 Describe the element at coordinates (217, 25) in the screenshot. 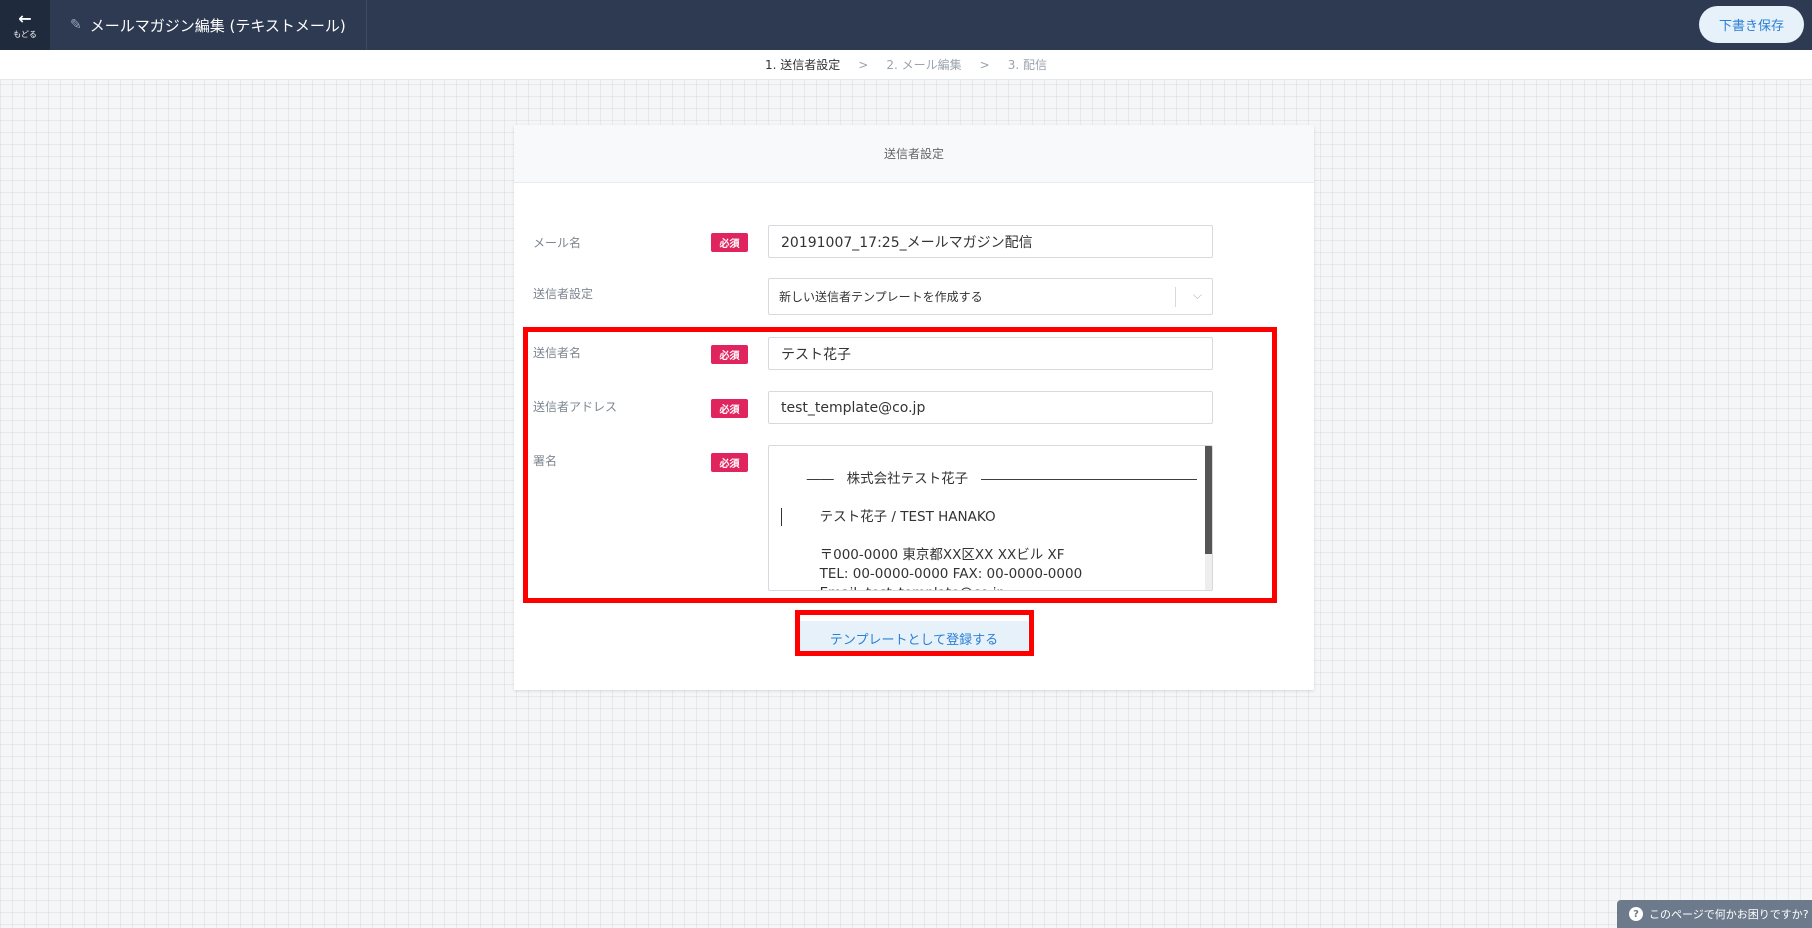

I see `page-title: メールマガジン編集 (テキストメール)` at that location.